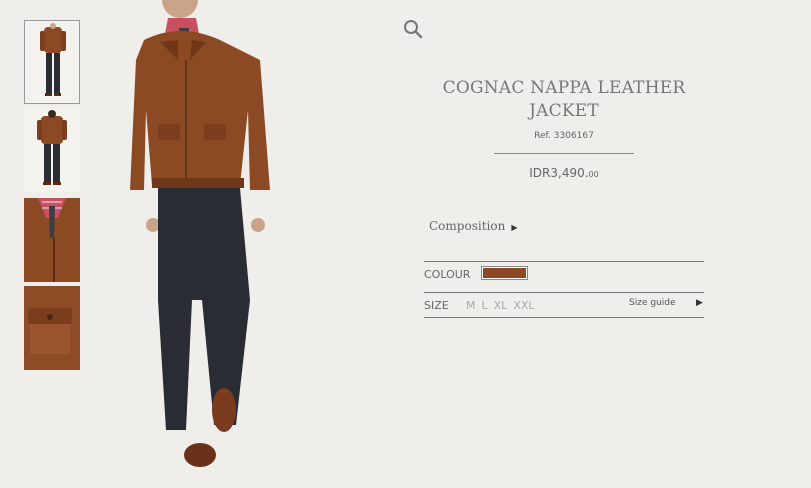 This screenshot has height=488, width=811. I want to click on search-icon, so click(413, 29).